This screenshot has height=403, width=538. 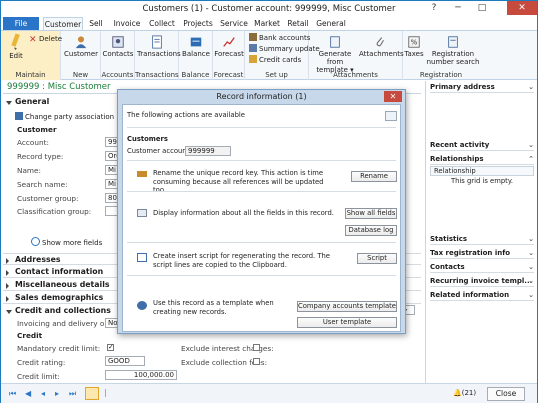 I want to click on tab-service: Service, so click(x=234, y=23).